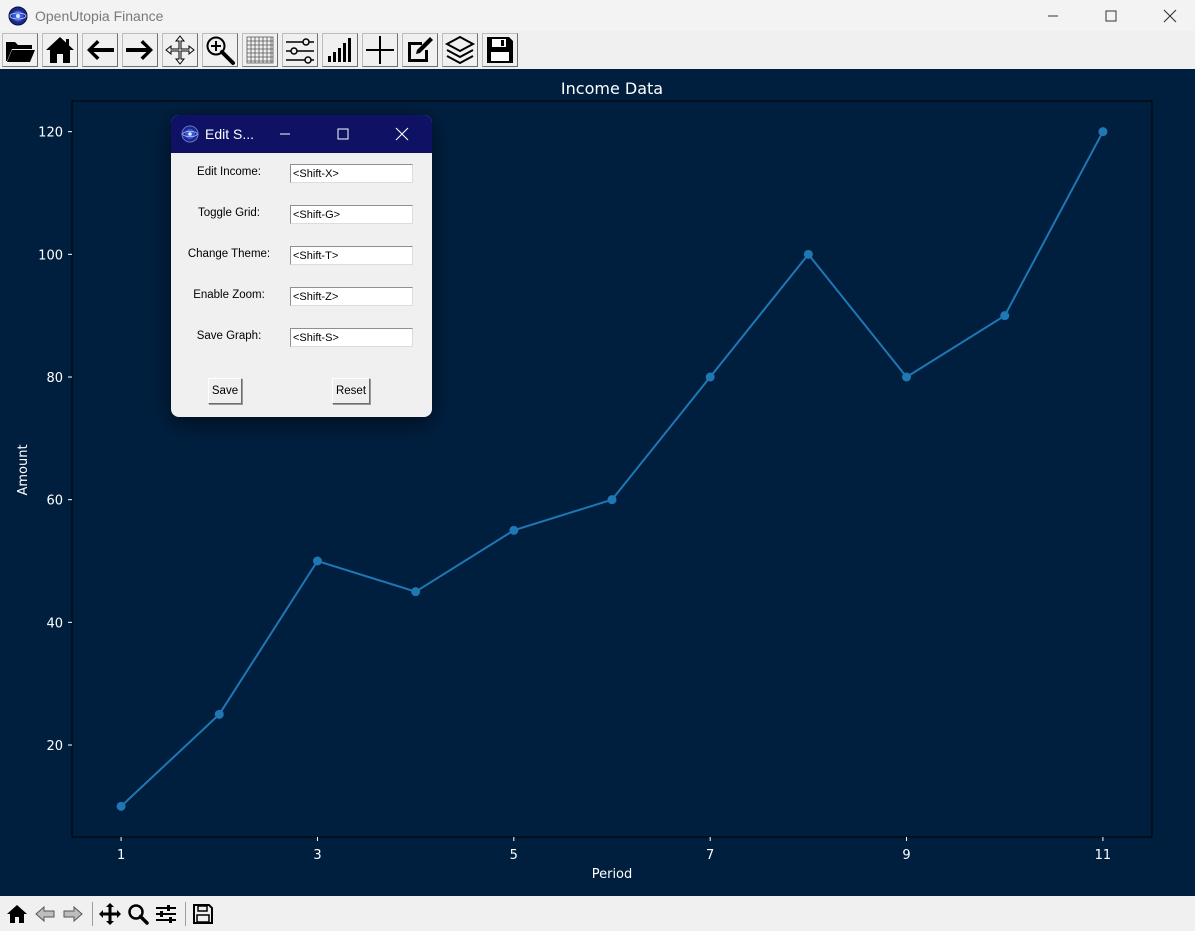 Image resolution: width=1195 pixels, height=931 pixels. Describe the element at coordinates (597, 15) in the screenshot. I see `window-titlebar: OpenUtopia Finance` at that location.